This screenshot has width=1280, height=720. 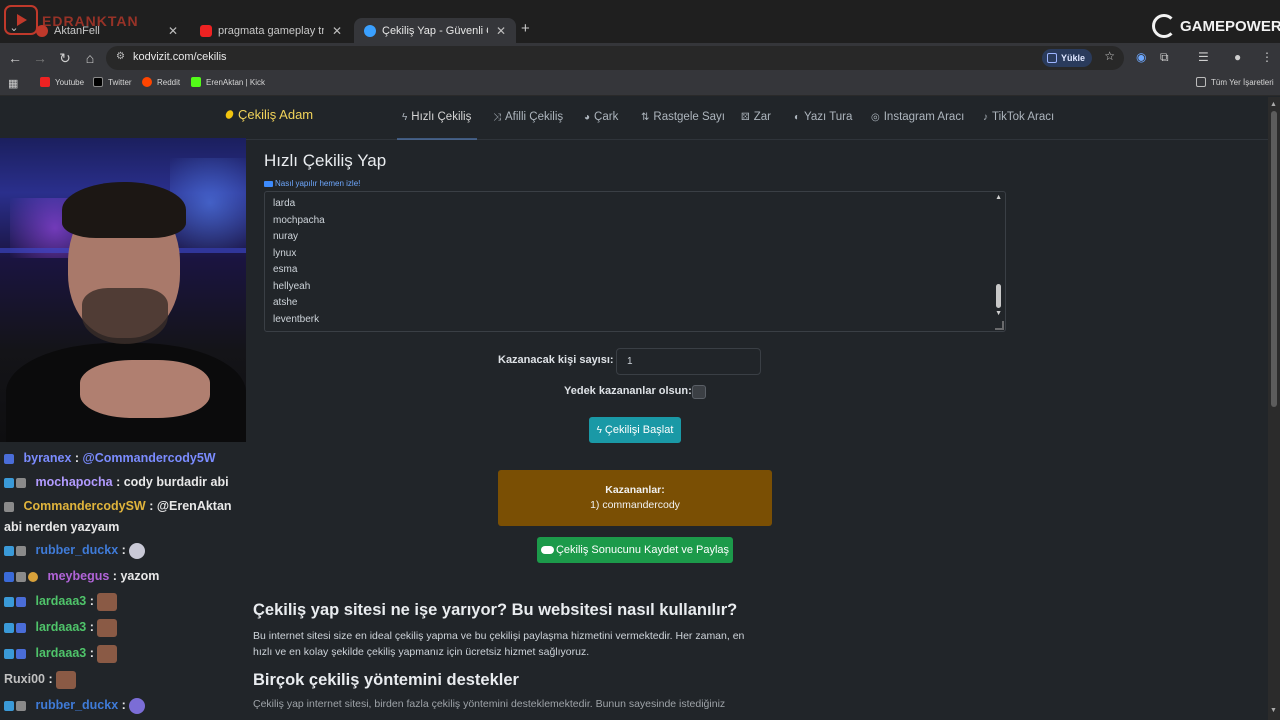 What do you see at coordinates (14, 84) in the screenshot?
I see `apps-grid-icon: ▦` at bounding box center [14, 84].